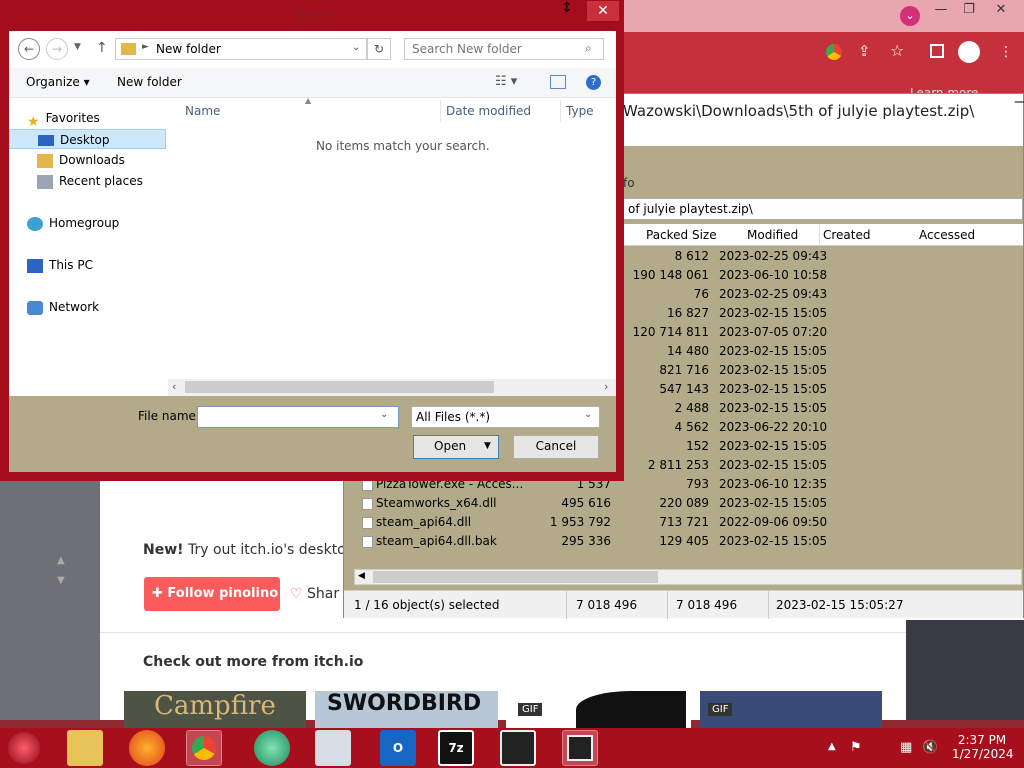  What do you see at coordinates (707, 605) in the screenshot?
I see `status-packed: 7 018 496` at bounding box center [707, 605].